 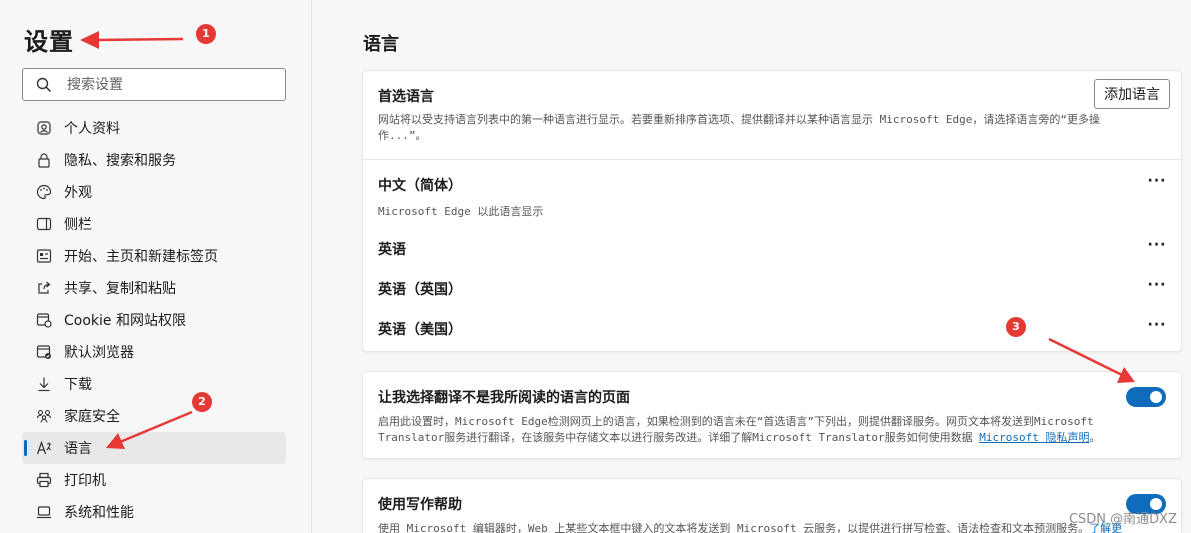 What do you see at coordinates (44, 448) in the screenshot?
I see `language-icon` at bounding box center [44, 448].